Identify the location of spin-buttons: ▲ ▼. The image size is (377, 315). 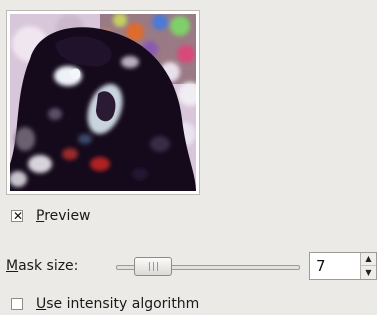
(368, 266).